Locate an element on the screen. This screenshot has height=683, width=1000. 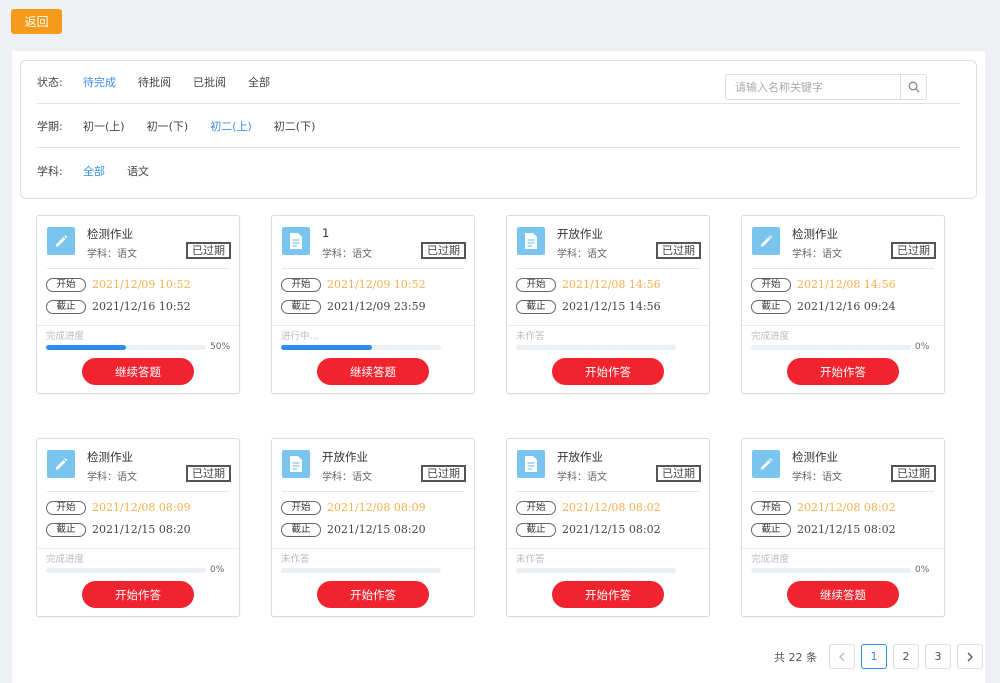
deadline-time: 2021/12/15 08:02 is located at coordinates (846, 529).